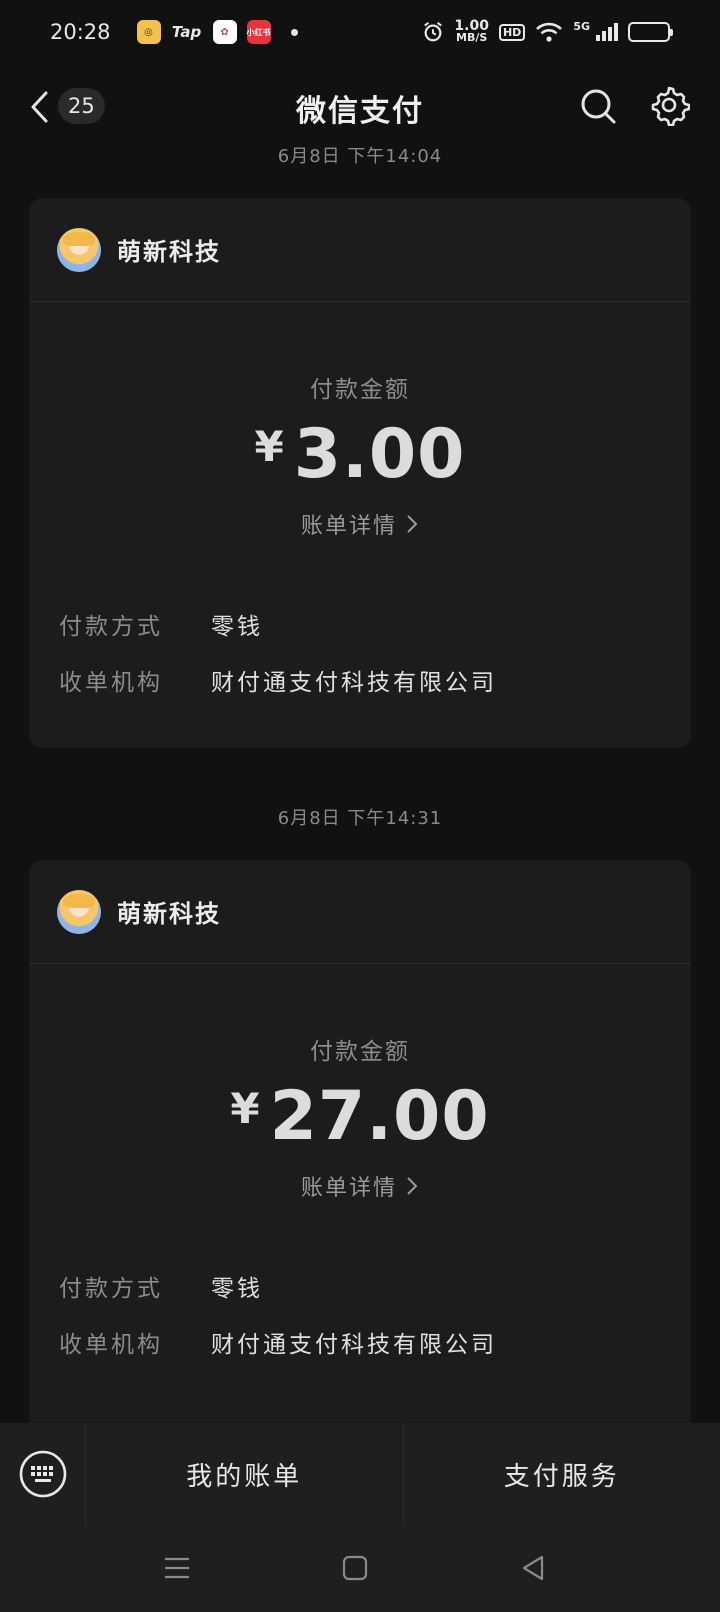 Image resolution: width=720 pixels, height=1612 pixels. Describe the element at coordinates (360, 156) in the screenshot. I see `message-timestamp: 6月8日 下午14:04` at that location.